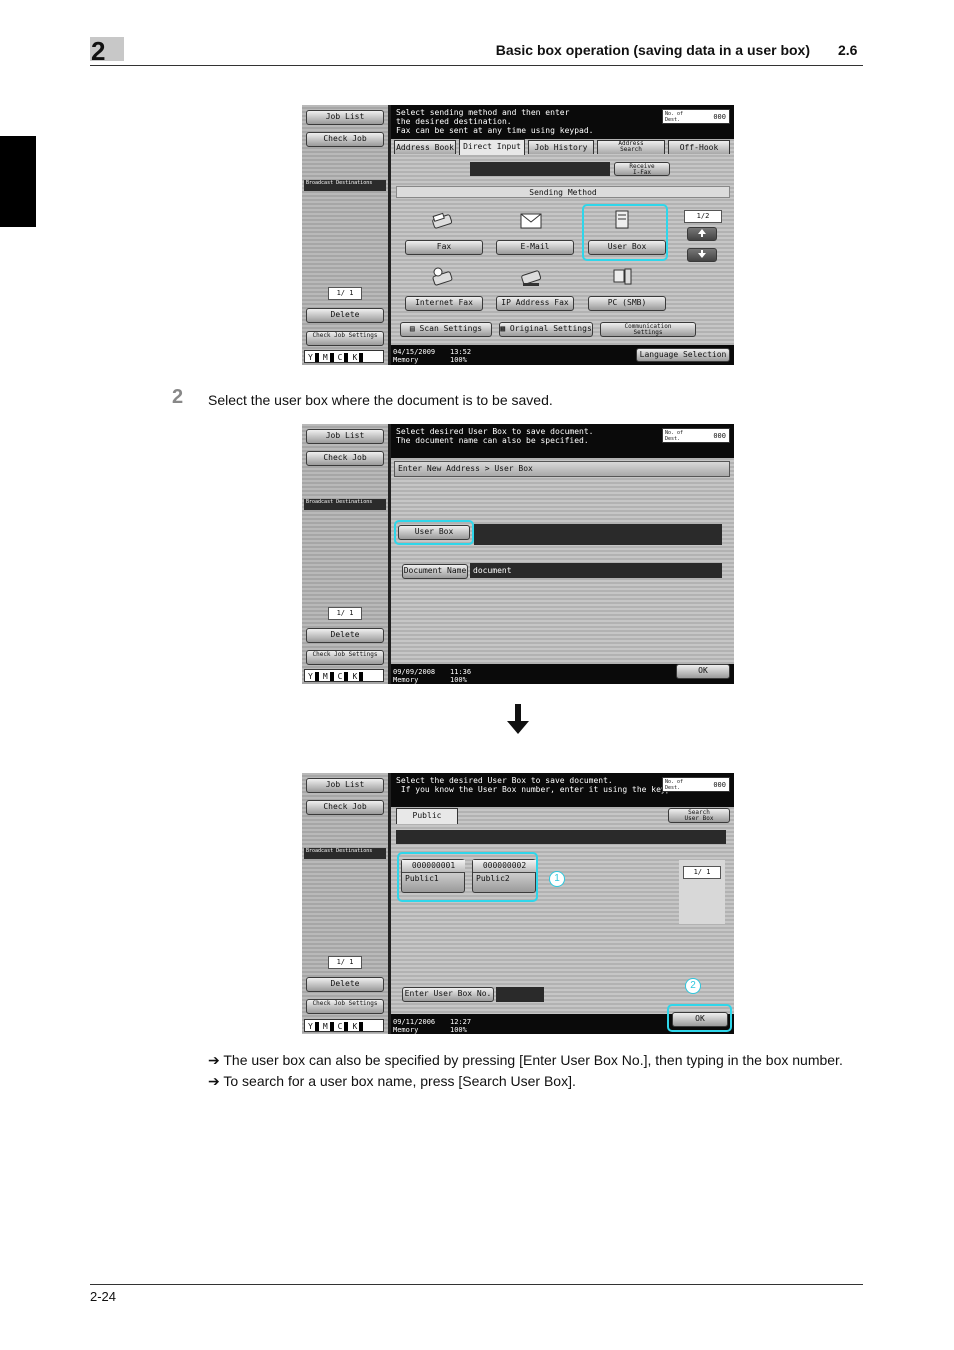 The height and width of the screenshot is (1350, 954). What do you see at coordinates (444, 247) in the screenshot?
I see `fax-button: Fax` at bounding box center [444, 247].